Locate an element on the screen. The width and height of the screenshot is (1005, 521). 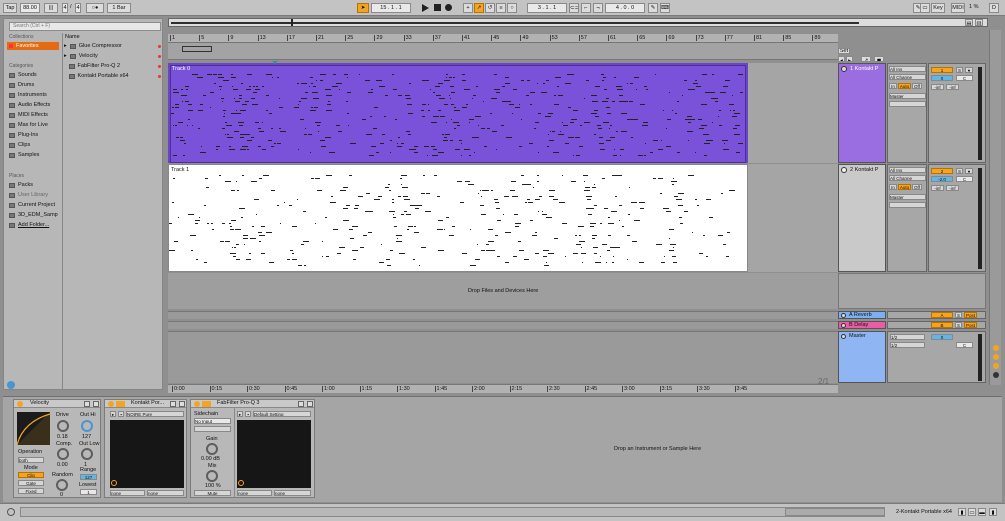
operation-select: both is located at coordinates (31, 460).